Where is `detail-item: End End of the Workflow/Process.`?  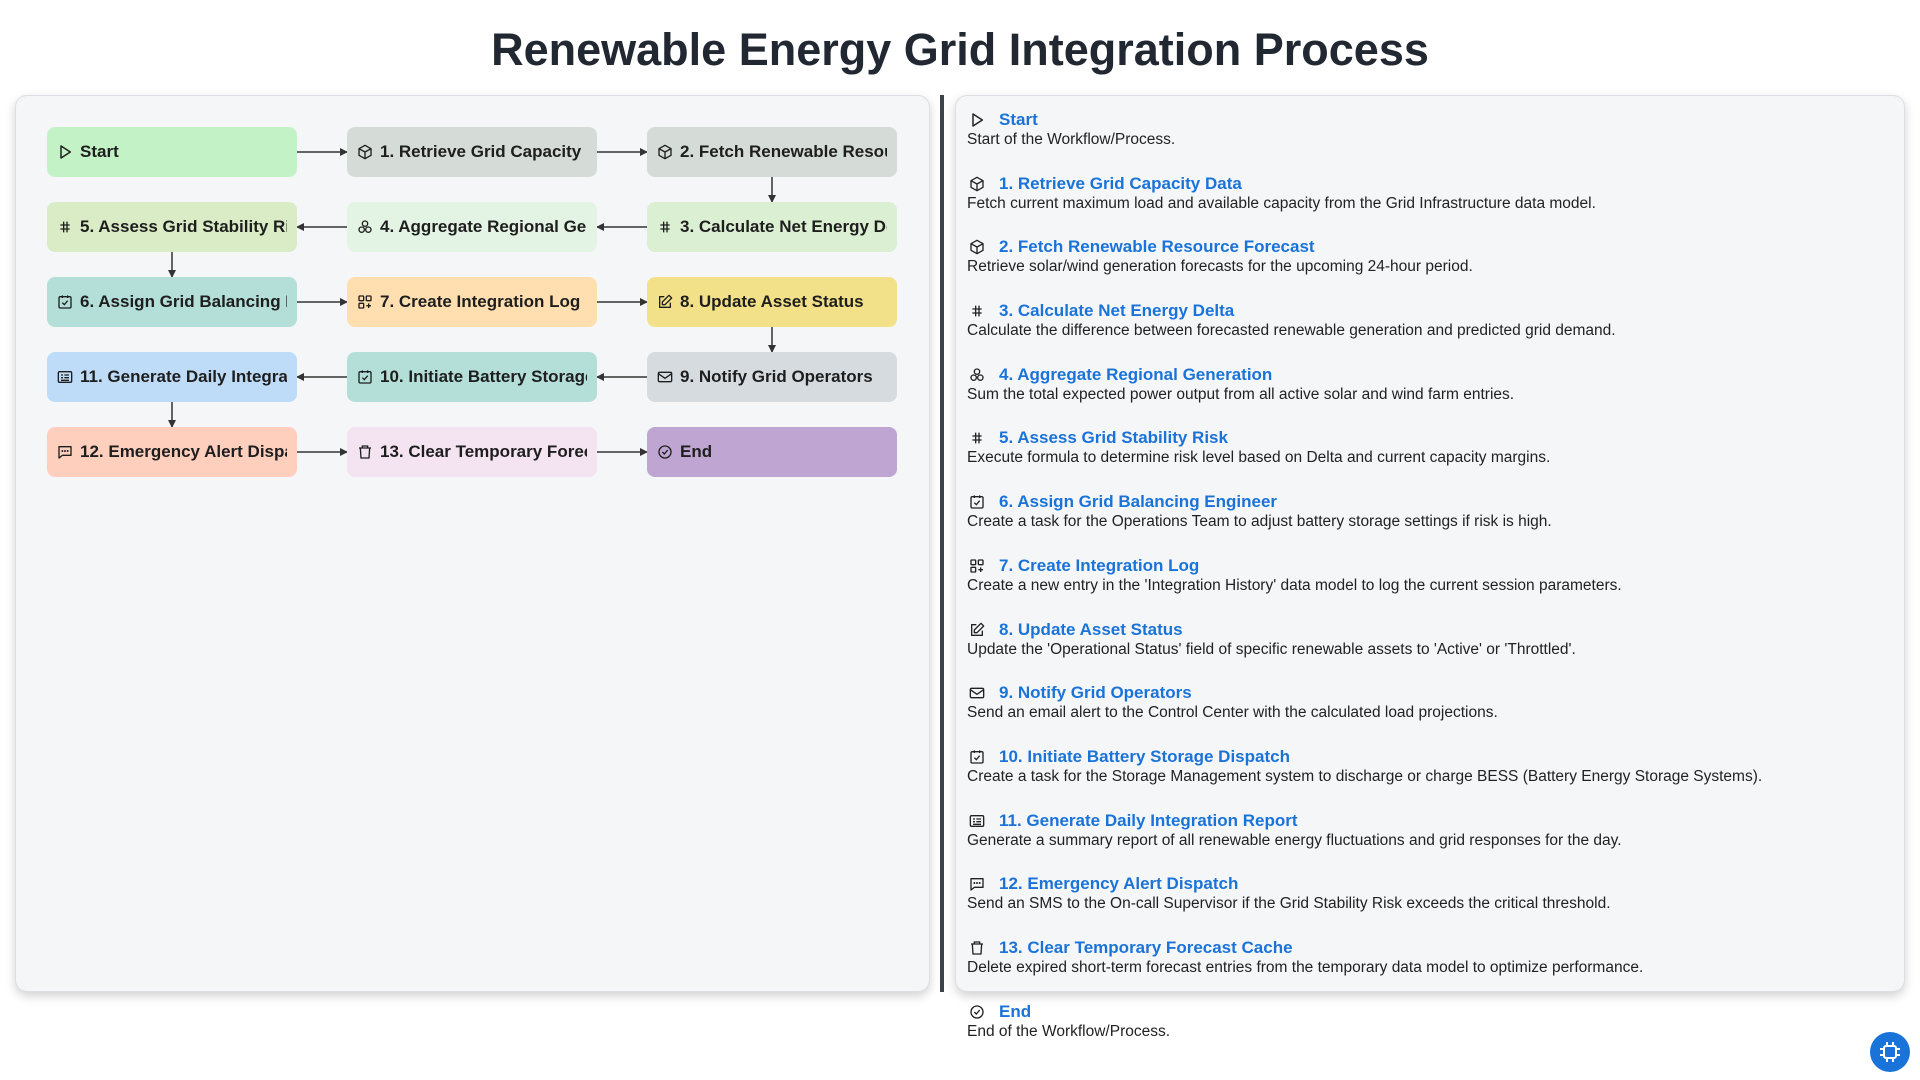 detail-item: End End of the Workflow/Process. is located at coordinates (1430, 1032).